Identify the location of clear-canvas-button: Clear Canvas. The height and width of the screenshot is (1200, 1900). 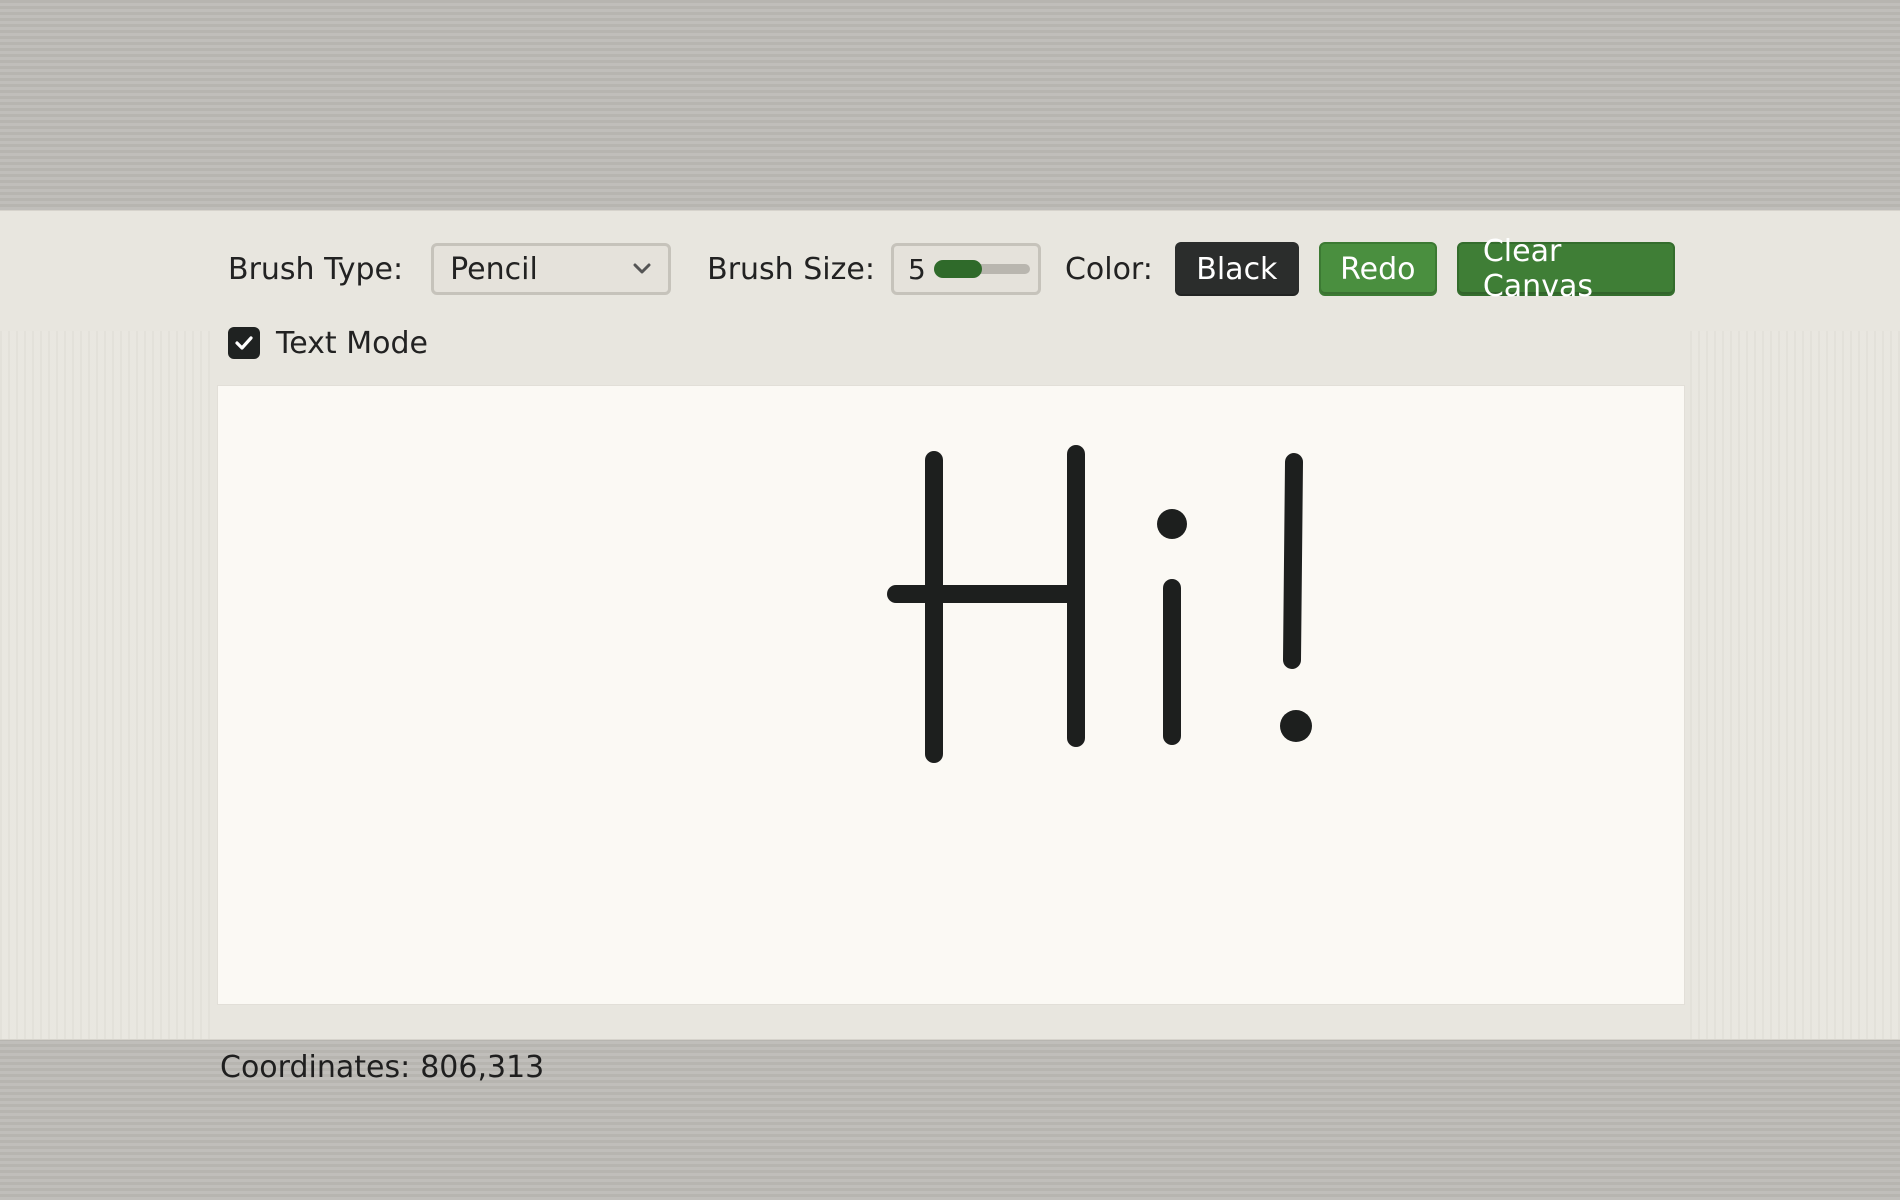
(1565, 269).